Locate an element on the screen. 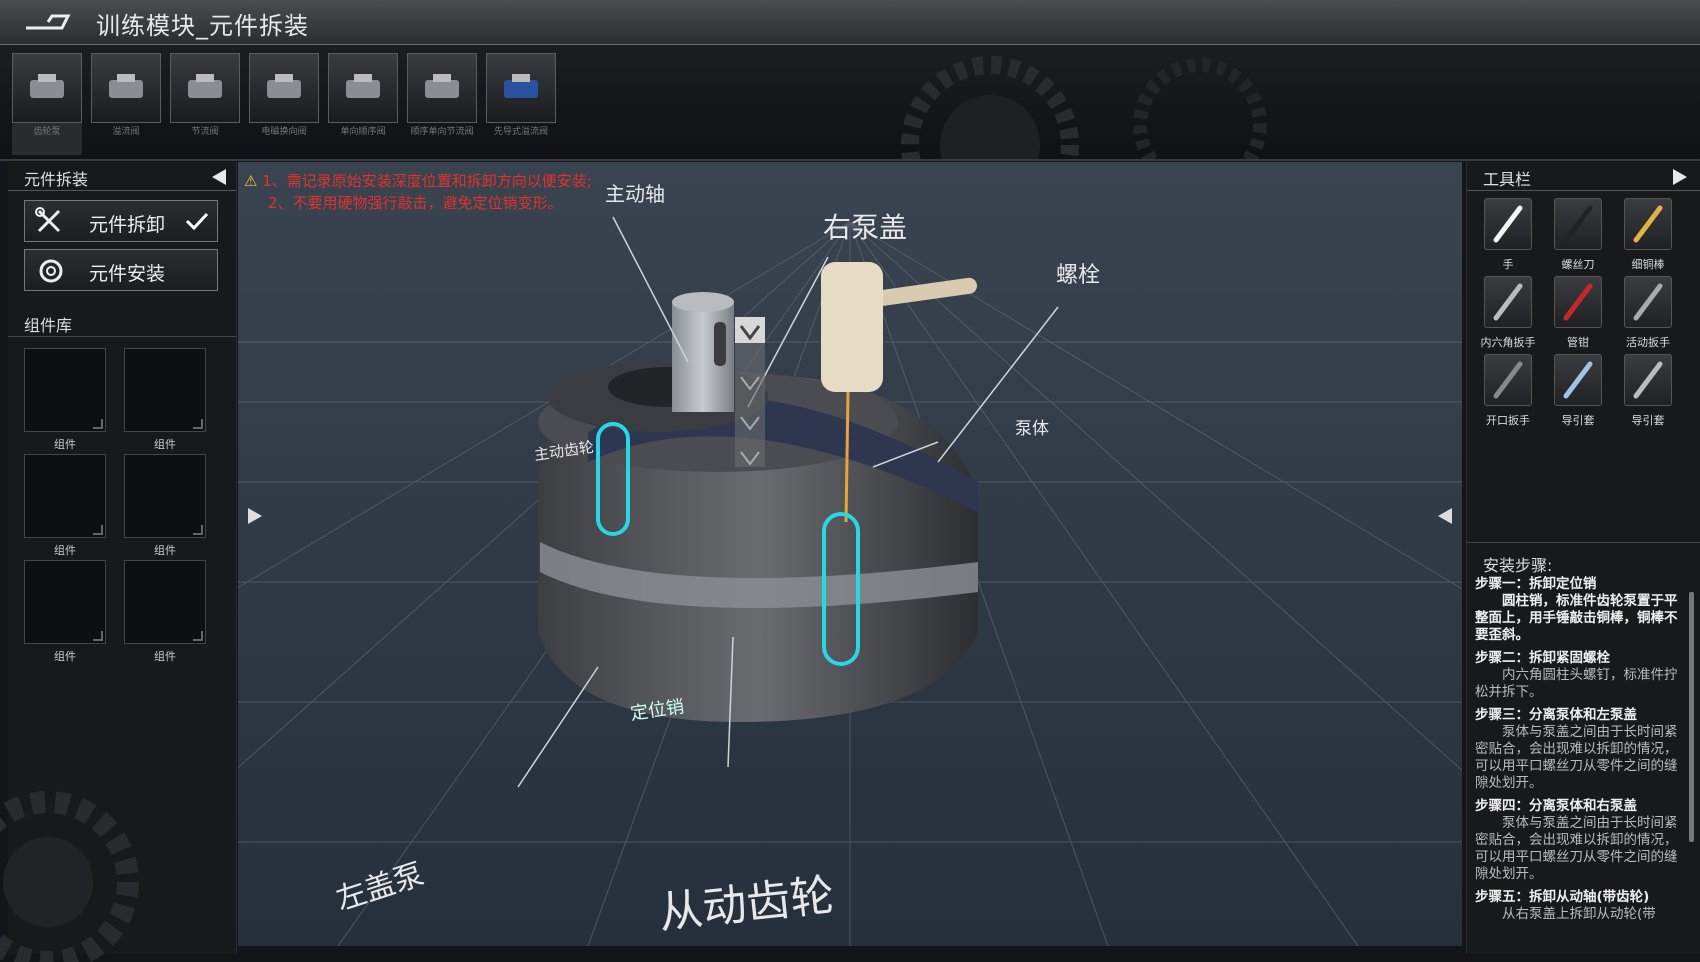  disassemble-button: 元件拆卸 is located at coordinates (121, 221).